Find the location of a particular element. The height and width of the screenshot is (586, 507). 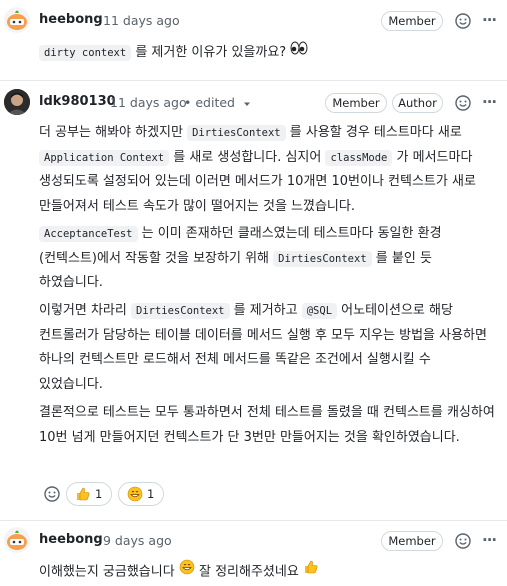

grinning-face-emoji is located at coordinates (187, 572).